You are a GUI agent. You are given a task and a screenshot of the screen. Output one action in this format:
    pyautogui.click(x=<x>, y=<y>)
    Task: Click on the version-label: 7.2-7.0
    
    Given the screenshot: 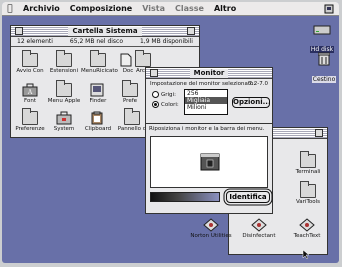 What is the action you would take?
    pyautogui.click(x=258, y=84)
    